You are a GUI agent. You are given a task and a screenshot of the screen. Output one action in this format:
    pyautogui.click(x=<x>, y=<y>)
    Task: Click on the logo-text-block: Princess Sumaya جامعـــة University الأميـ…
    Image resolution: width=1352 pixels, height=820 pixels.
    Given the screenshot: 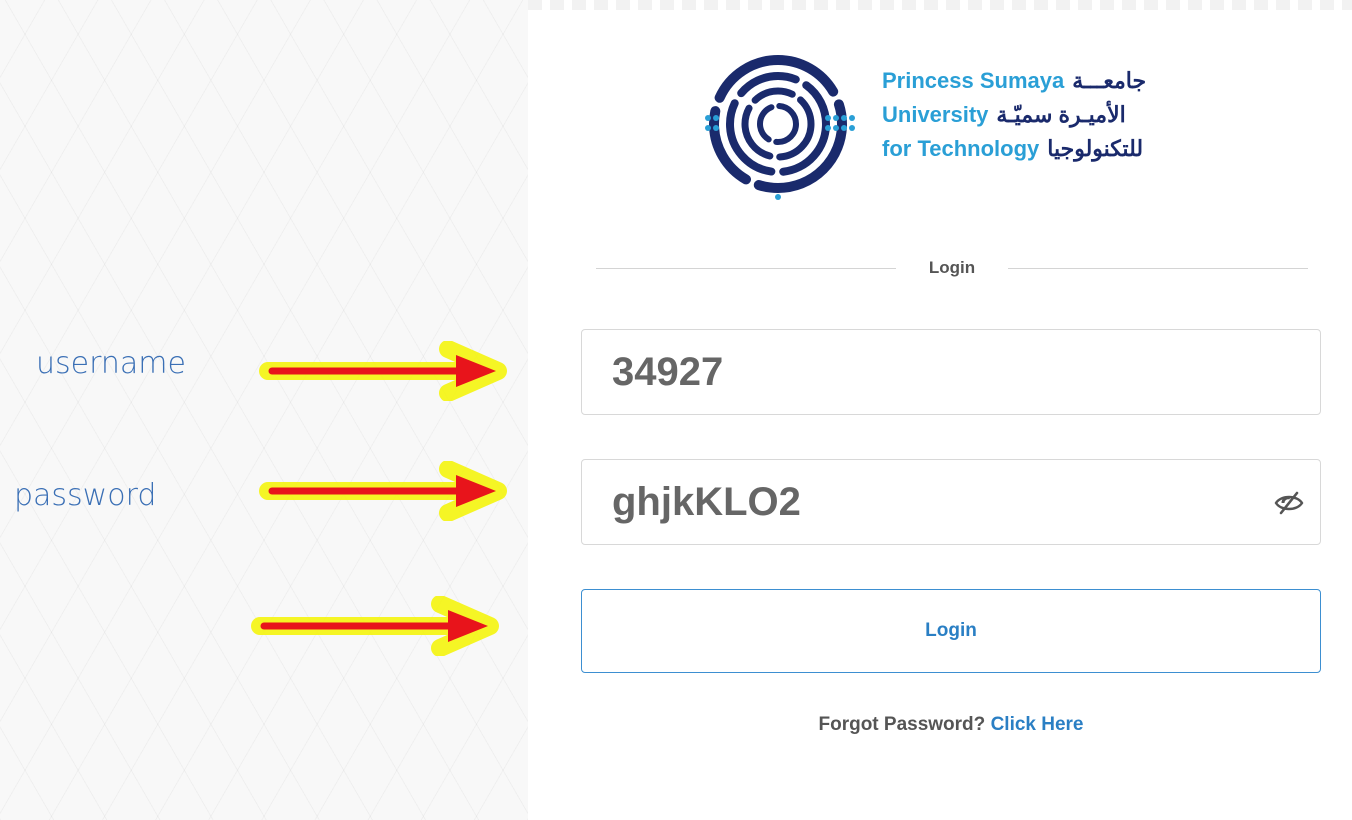 What is the action you would take?
    pyautogui.click(x=1014, y=119)
    